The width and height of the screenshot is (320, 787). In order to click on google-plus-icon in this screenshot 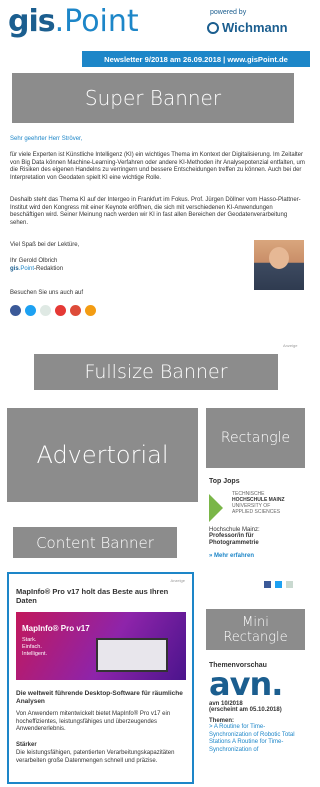, I will do `click(75, 310)`.